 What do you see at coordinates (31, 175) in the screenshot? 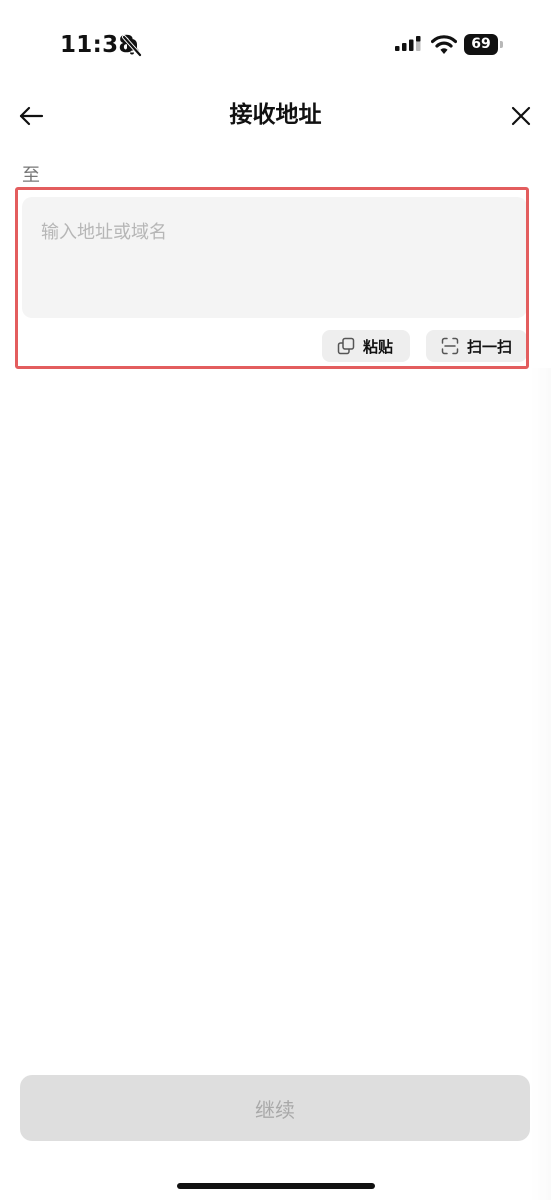
I see `recipient-label: 至` at bounding box center [31, 175].